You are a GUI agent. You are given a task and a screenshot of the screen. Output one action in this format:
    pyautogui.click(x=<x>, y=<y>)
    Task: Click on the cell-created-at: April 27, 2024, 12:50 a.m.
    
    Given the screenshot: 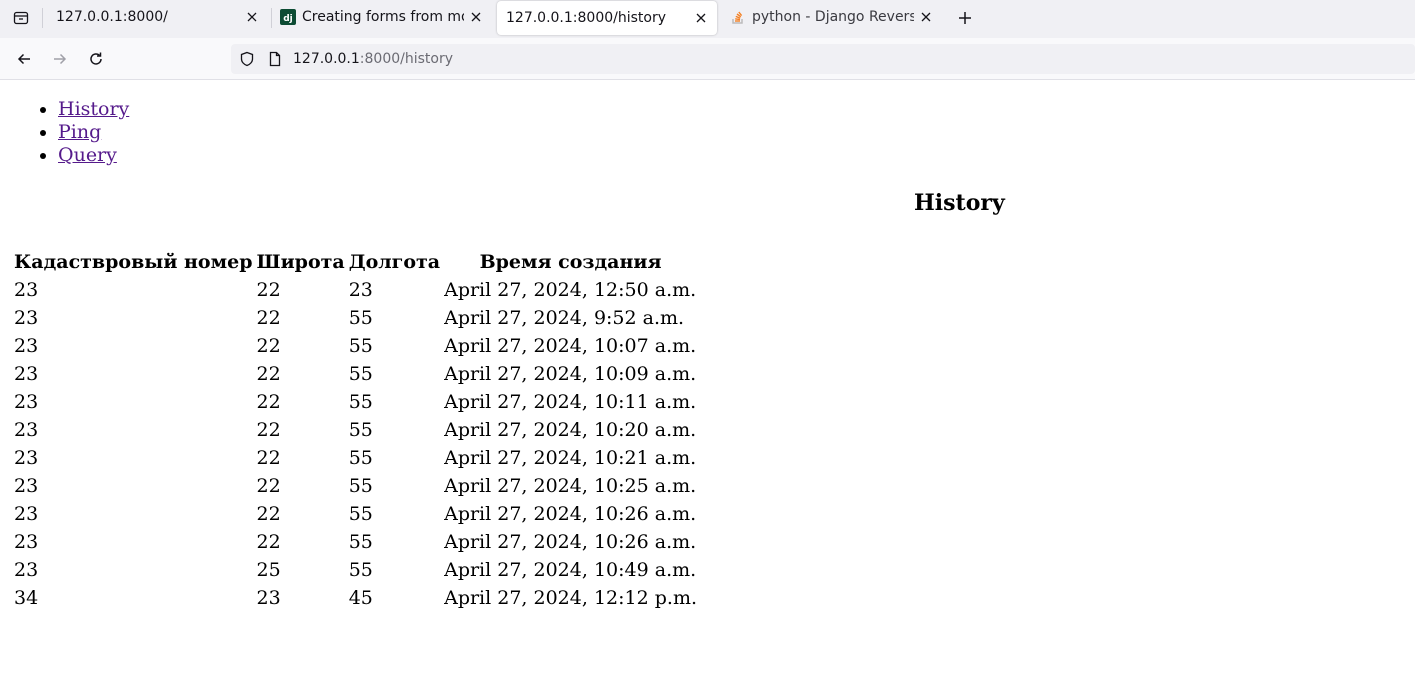 What is the action you would take?
    pyautogui.click(x=570, y=290)
    